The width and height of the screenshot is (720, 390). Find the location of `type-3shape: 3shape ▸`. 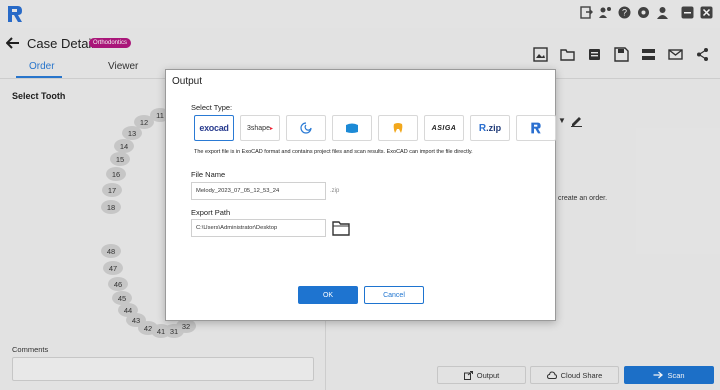

type-3shape: 3shape ▸ is located at coordinates (260, 128).